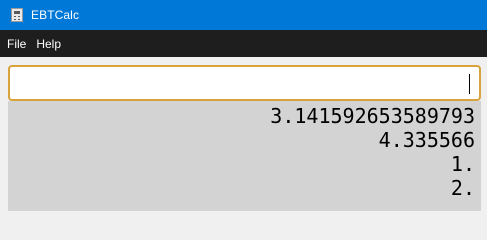 This screenshot has width=487, height=240. What do you see at coordinates (17, 15) in the screenshot?
I see `calculator-icon` at bounding box center [17, 15].